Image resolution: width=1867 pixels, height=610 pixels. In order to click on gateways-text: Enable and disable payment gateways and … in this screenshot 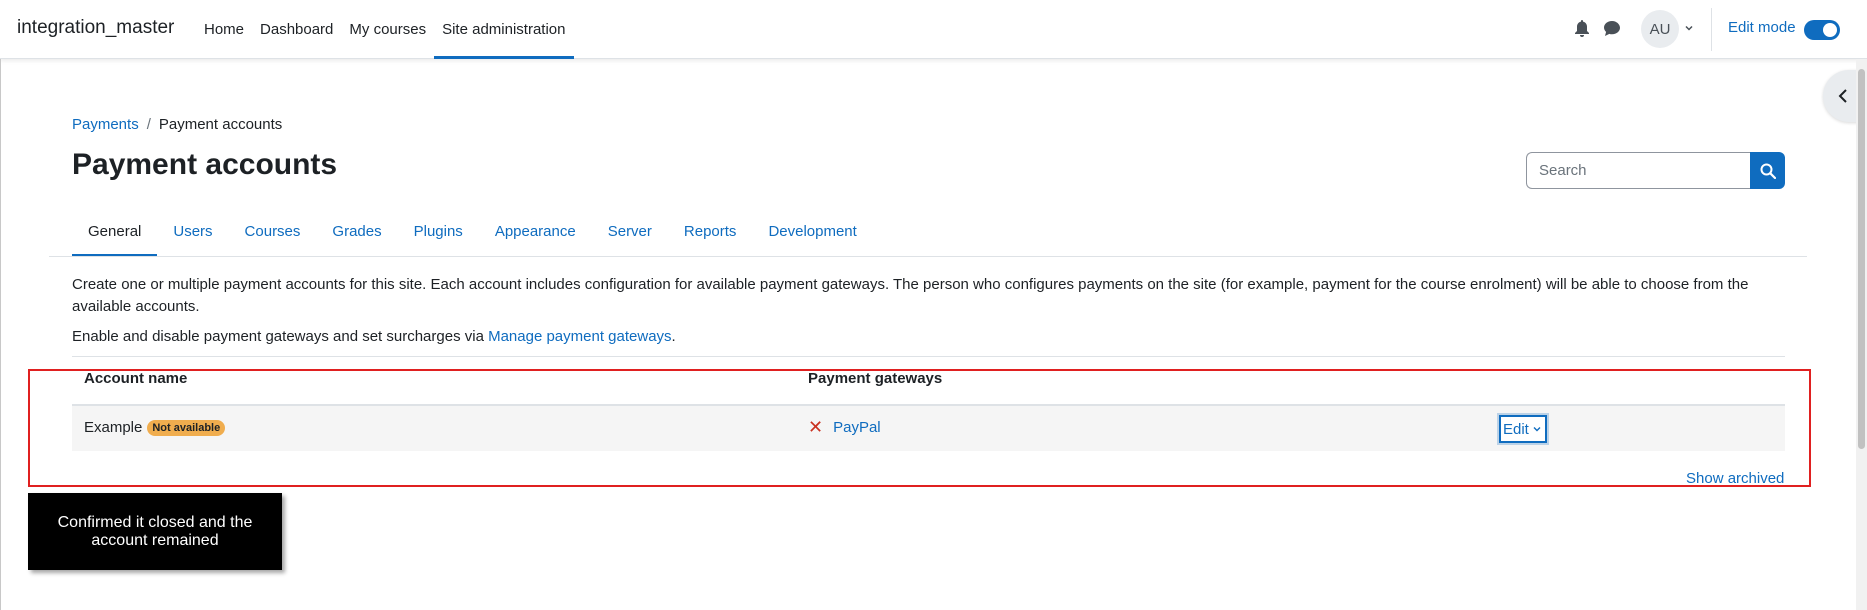, I will do `click(374, 337)`.